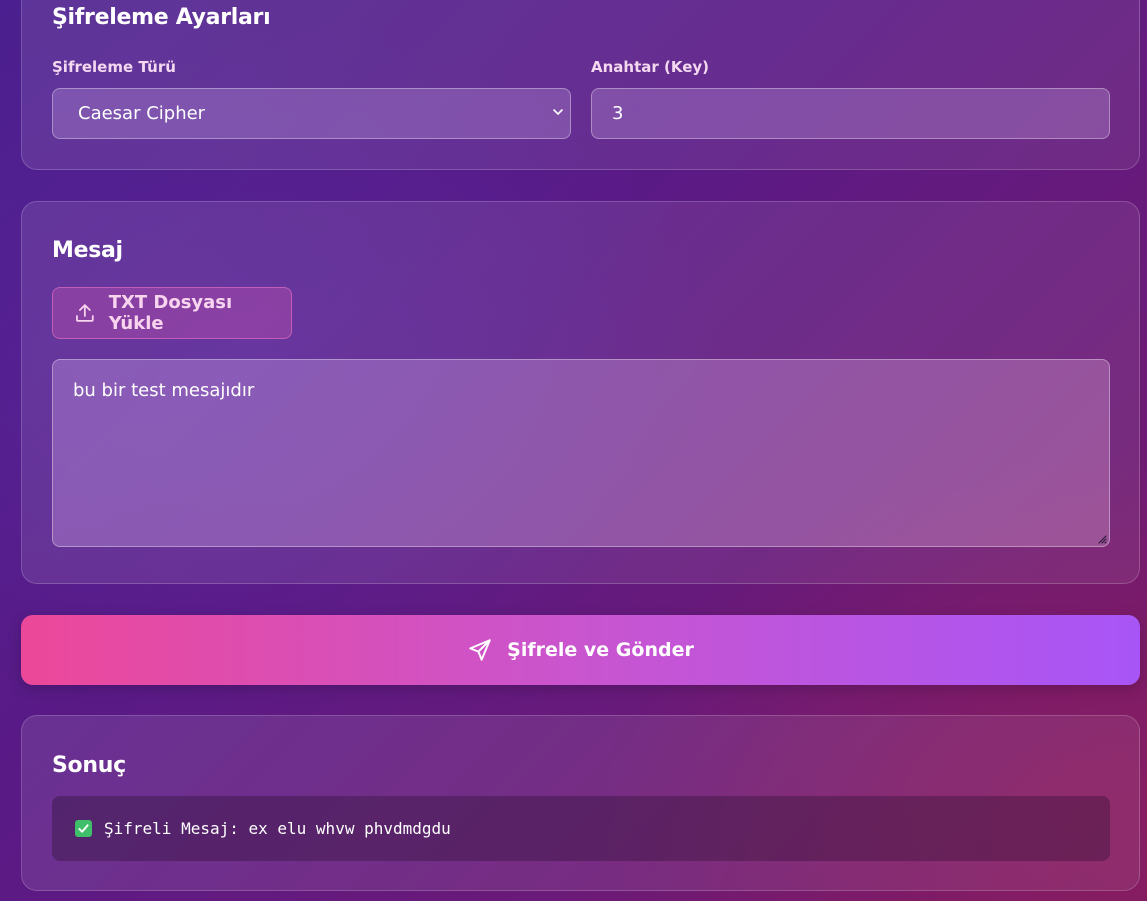 This screenshot has height=901, width=1147. What do you see at coordinates (277, 828) in the screenshot?
I see `result-text: Şifreli Mesaj: ex elu whvw phvdmdgdu` at bounding box center [277, 828].